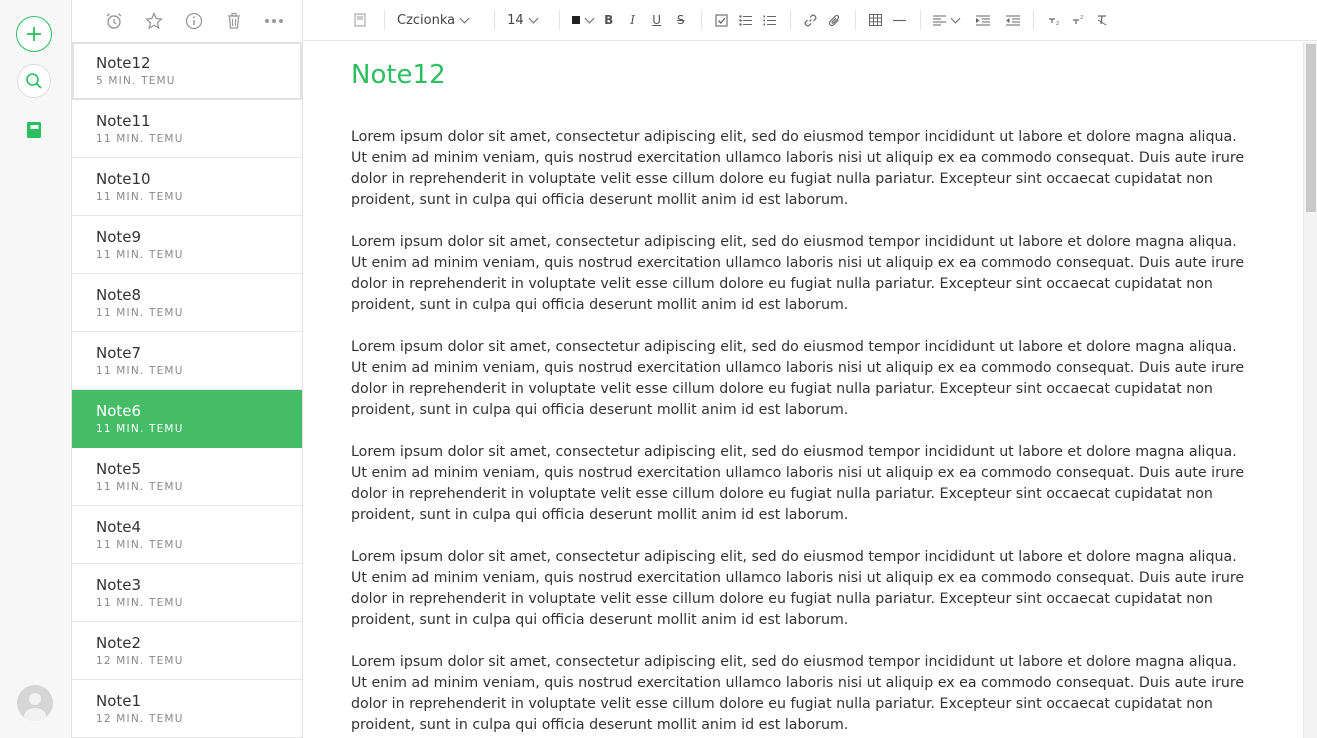  I want to click on alarm-icon, so click(114, 21).